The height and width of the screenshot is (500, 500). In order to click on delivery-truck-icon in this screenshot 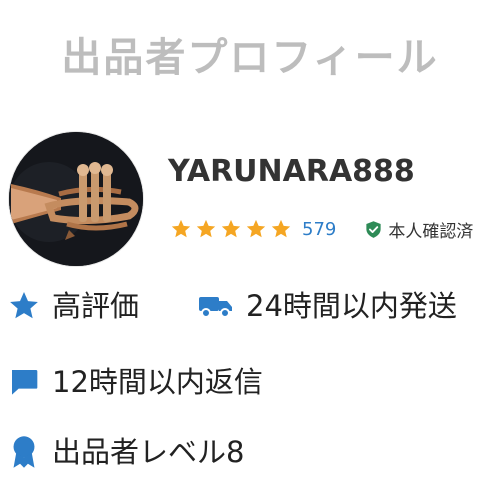, I will do `click(215, 307)`.